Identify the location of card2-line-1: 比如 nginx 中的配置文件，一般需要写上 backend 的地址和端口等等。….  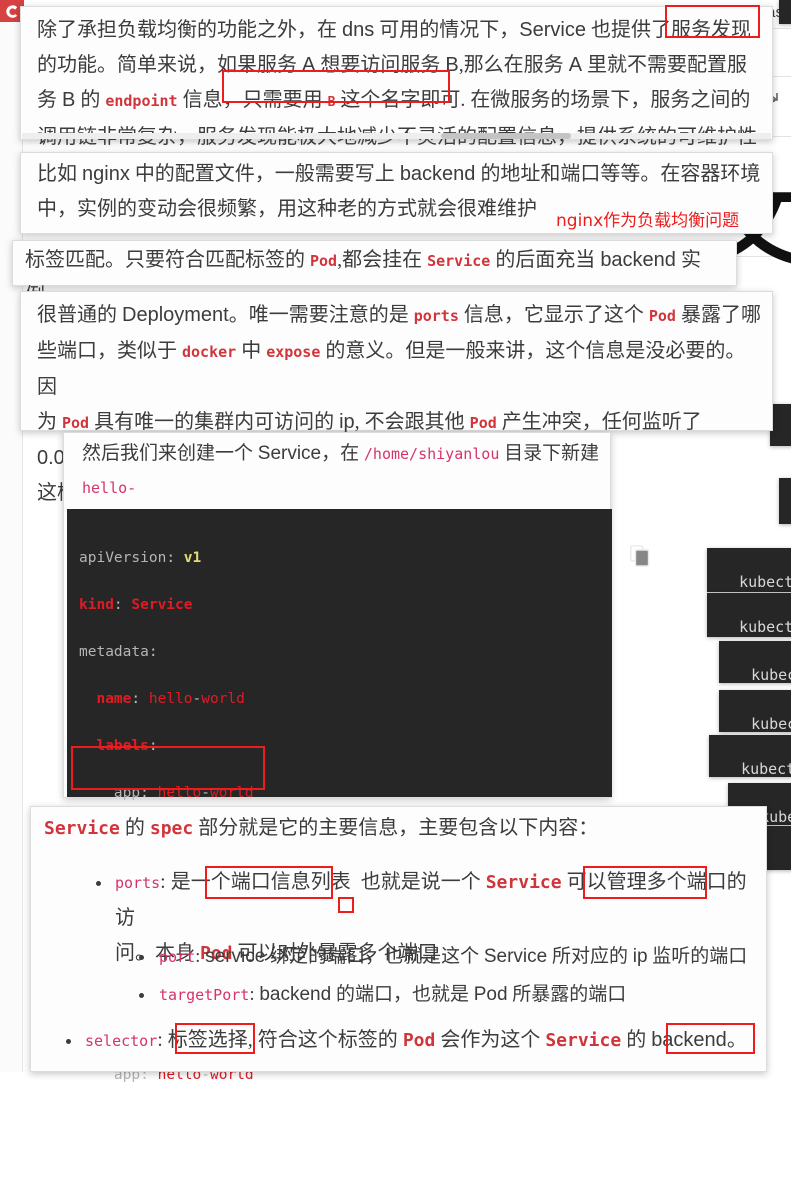
(399, 174).